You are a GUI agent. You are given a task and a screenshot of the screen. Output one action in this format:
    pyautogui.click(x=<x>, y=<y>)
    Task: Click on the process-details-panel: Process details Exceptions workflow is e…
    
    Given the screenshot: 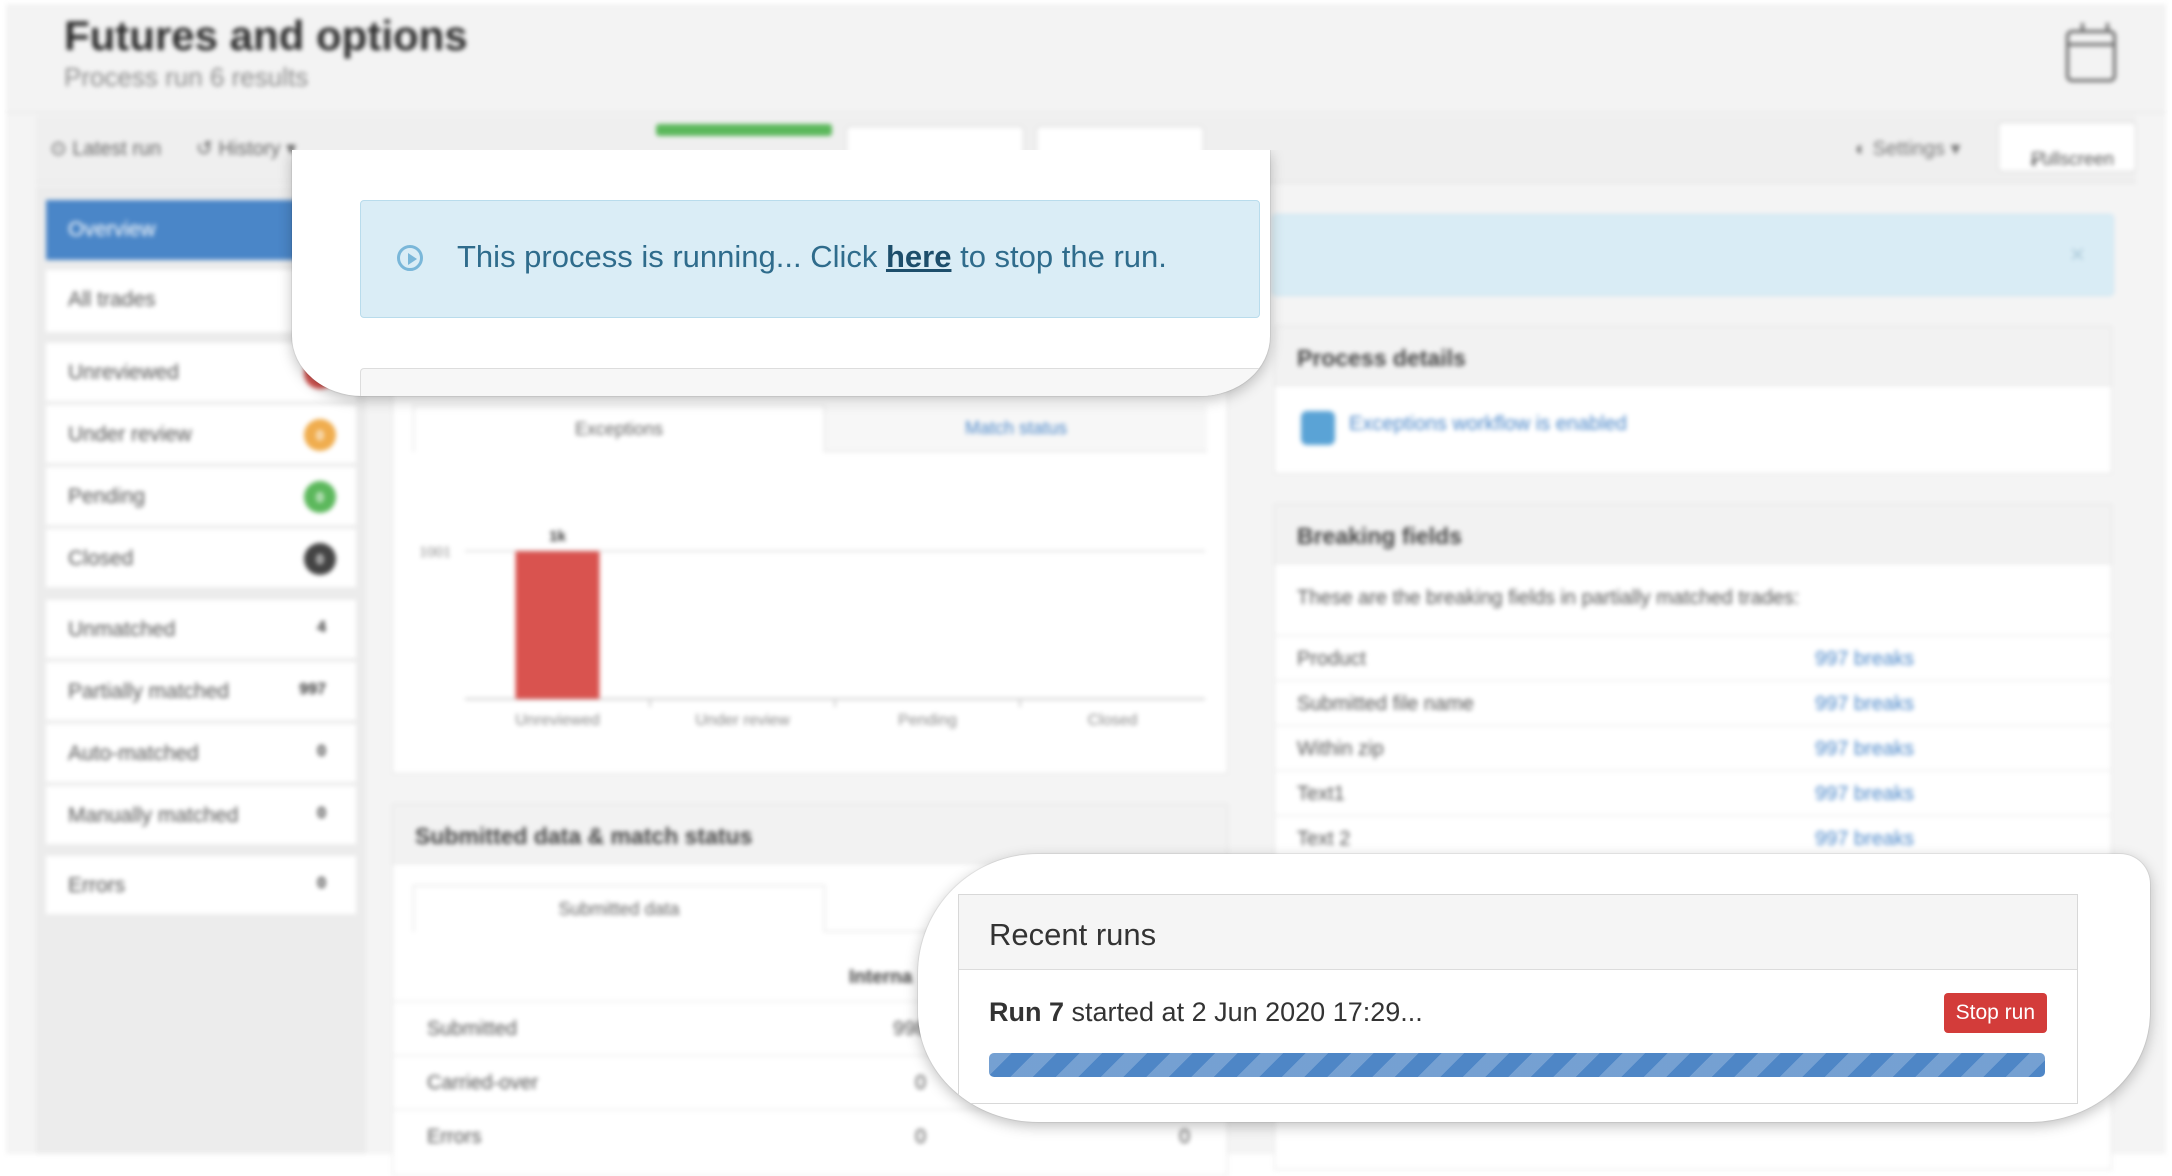 What is the action you would take?
    pyautogui.click(x=1693, y=400)
    